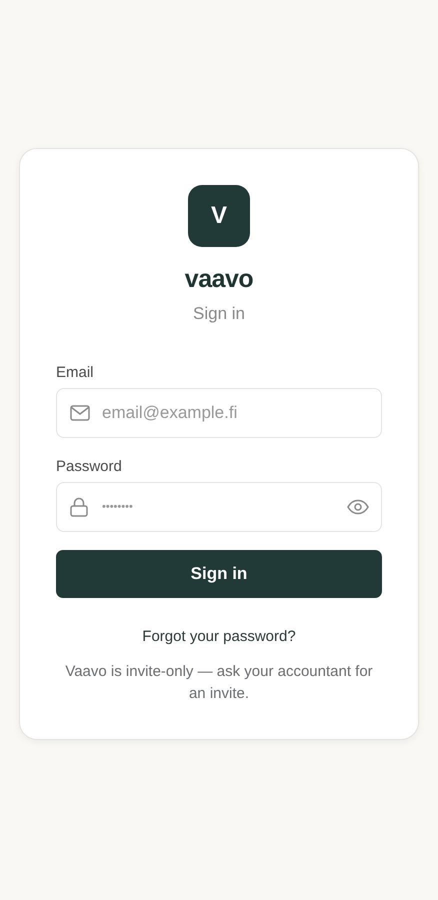 Image resolution: width=438 pixels, height=900 pixels. What do you see at coordinates (219, 314) in the screenshot?
I see `subtitle: Sign in` at bounding box center [219, 314].